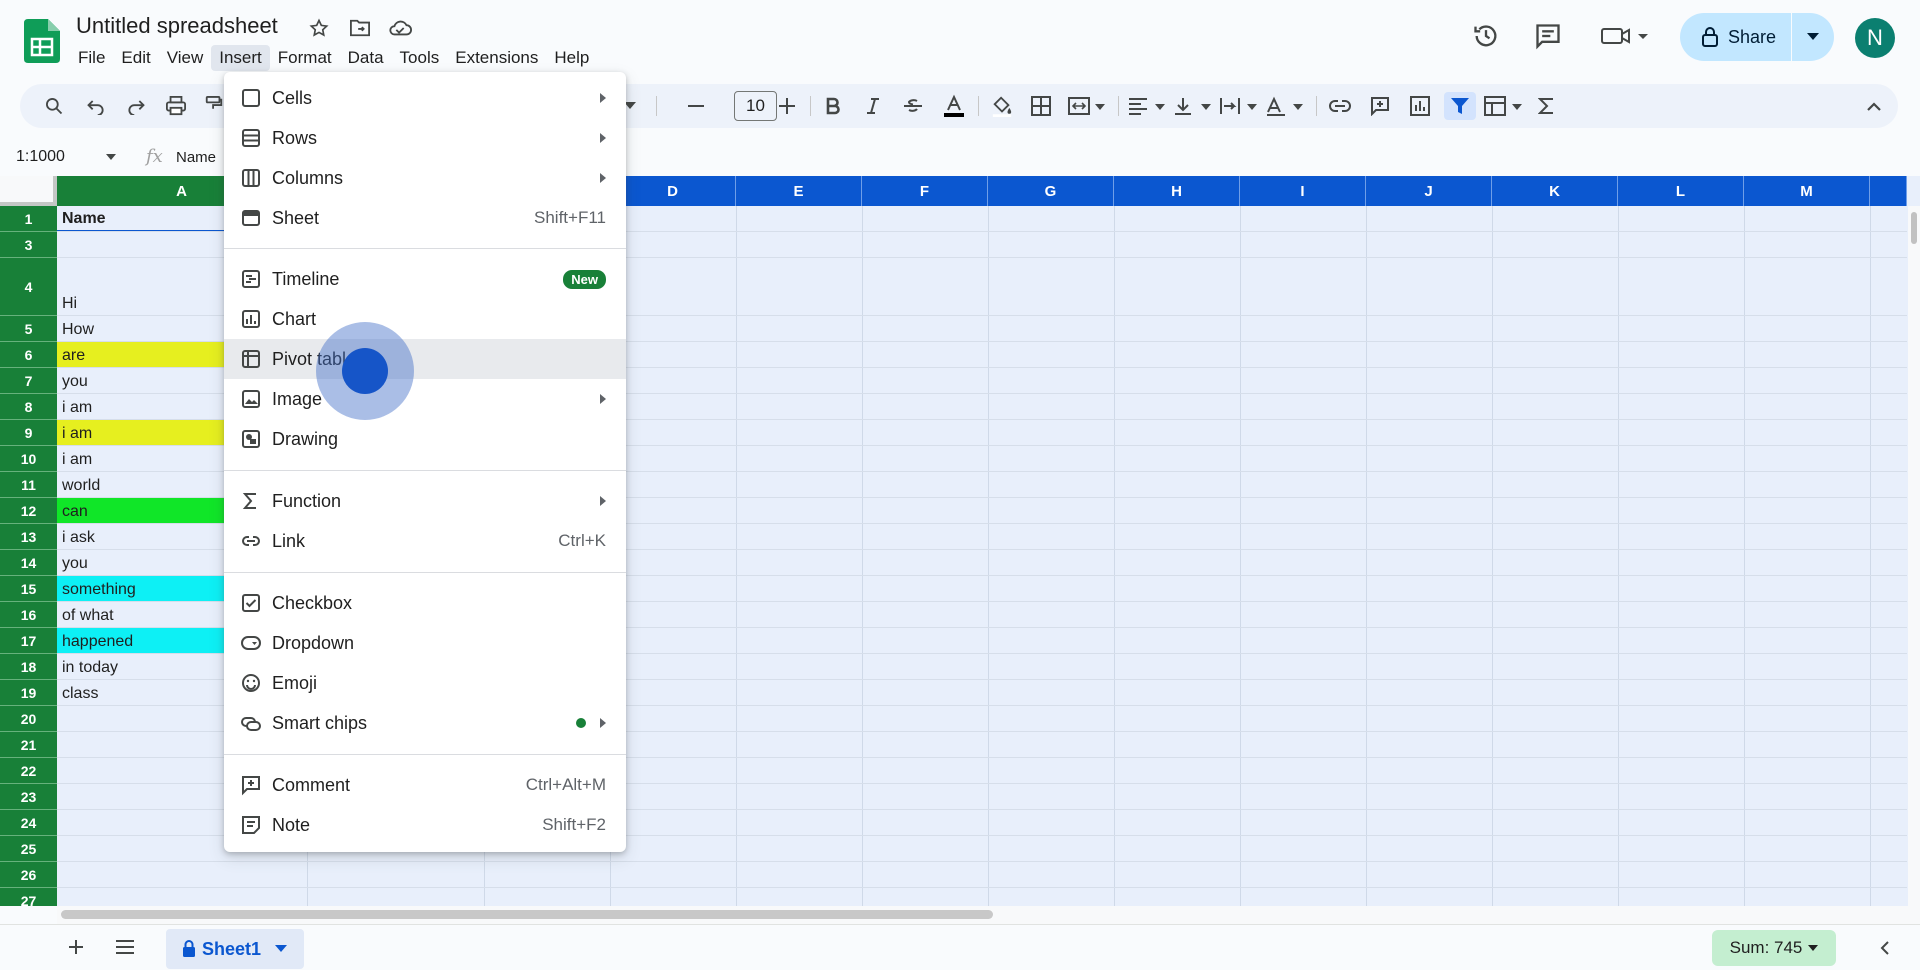  I want to click on italic-icon, so click(873, 106).